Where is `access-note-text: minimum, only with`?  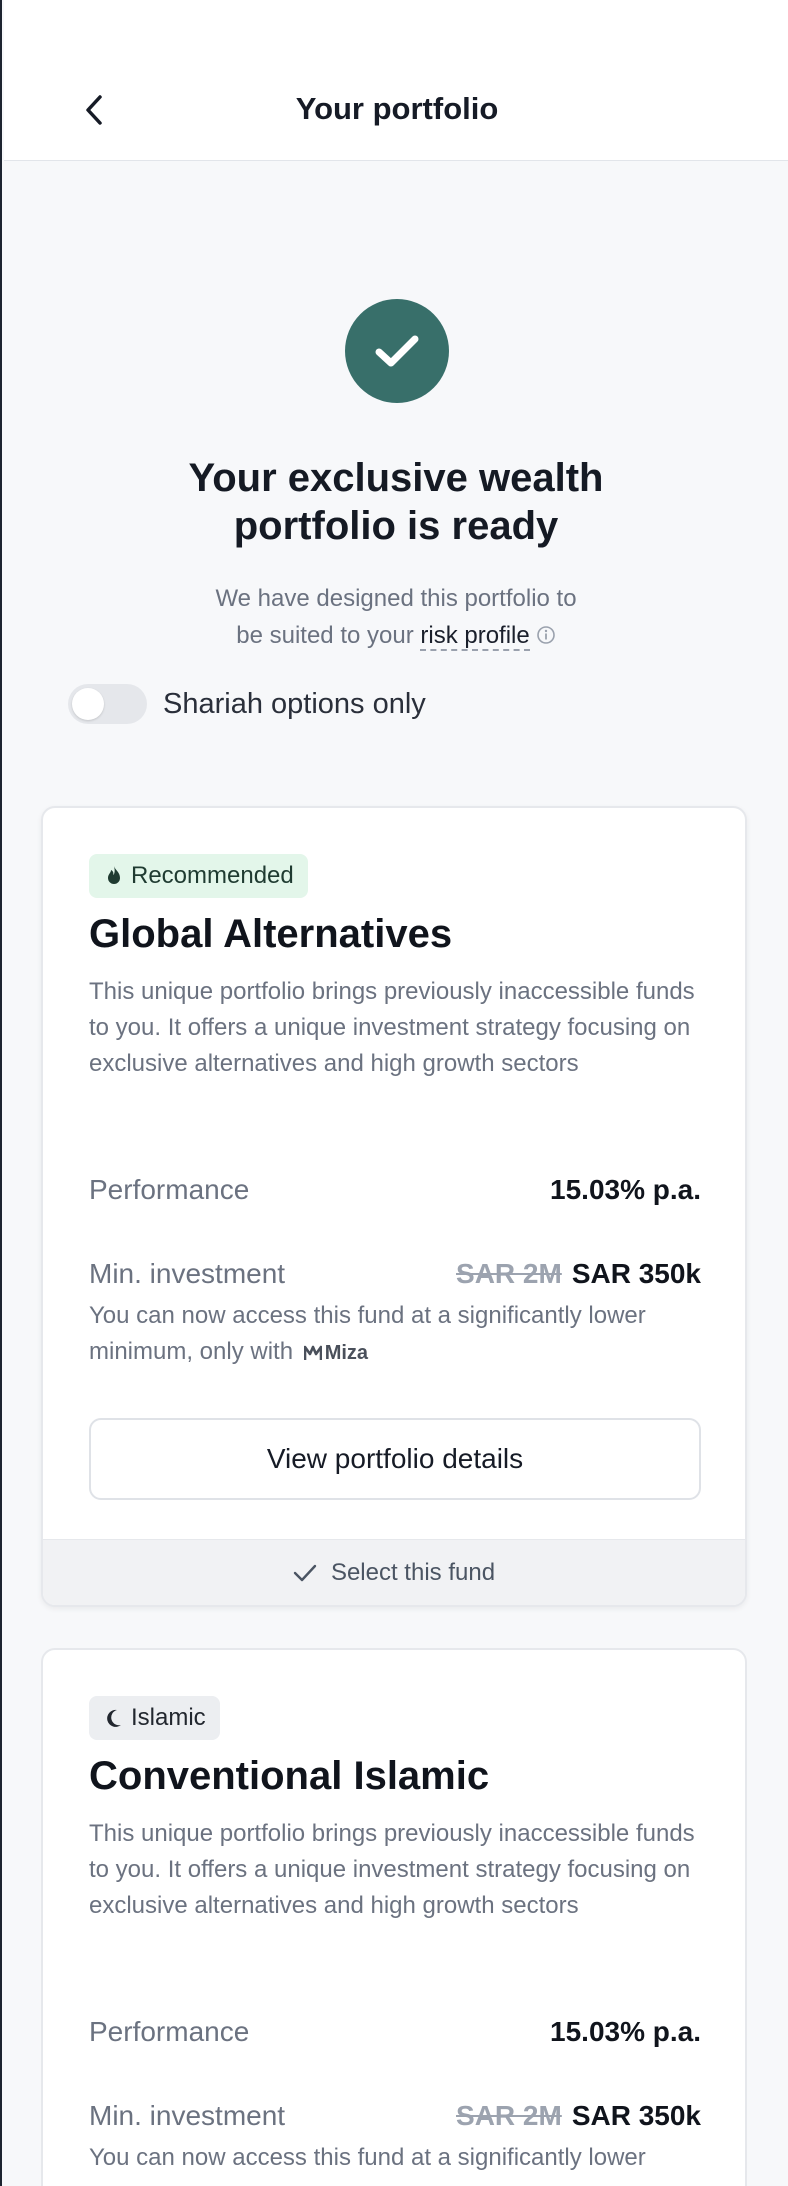
access-note-text: minimum, only with is located at coordinates (191, 1351).